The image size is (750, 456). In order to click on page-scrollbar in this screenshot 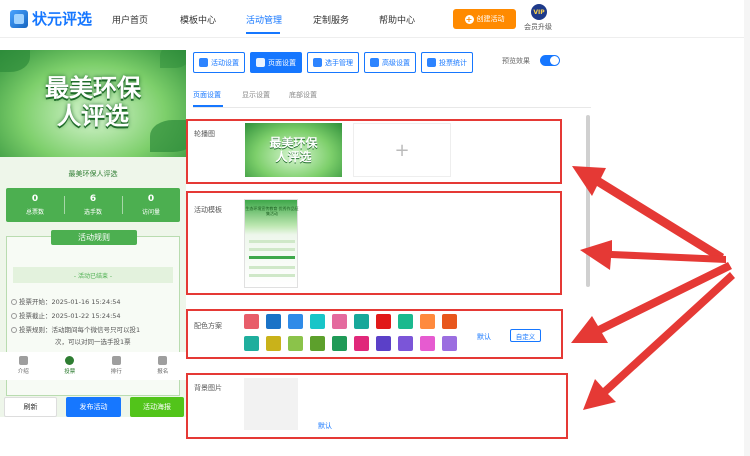, I will do `click(747, 228)`.